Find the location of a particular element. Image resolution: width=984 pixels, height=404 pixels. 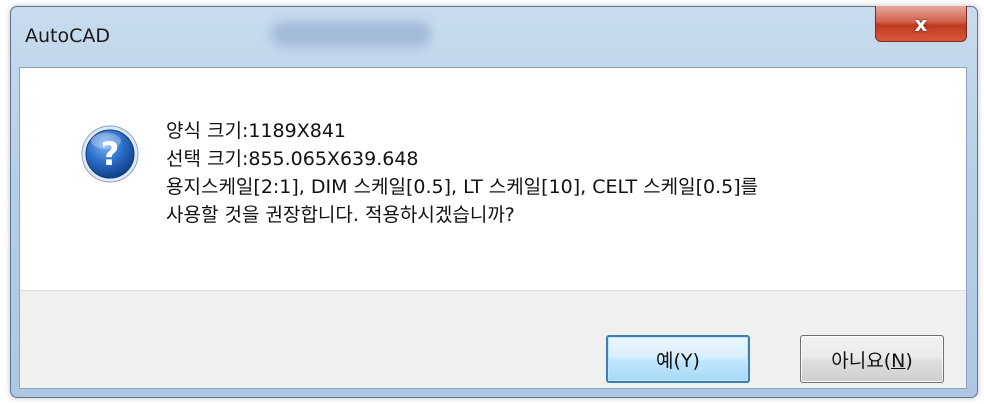

no-label-mnemonic: N is located at coordinates (898, 360).